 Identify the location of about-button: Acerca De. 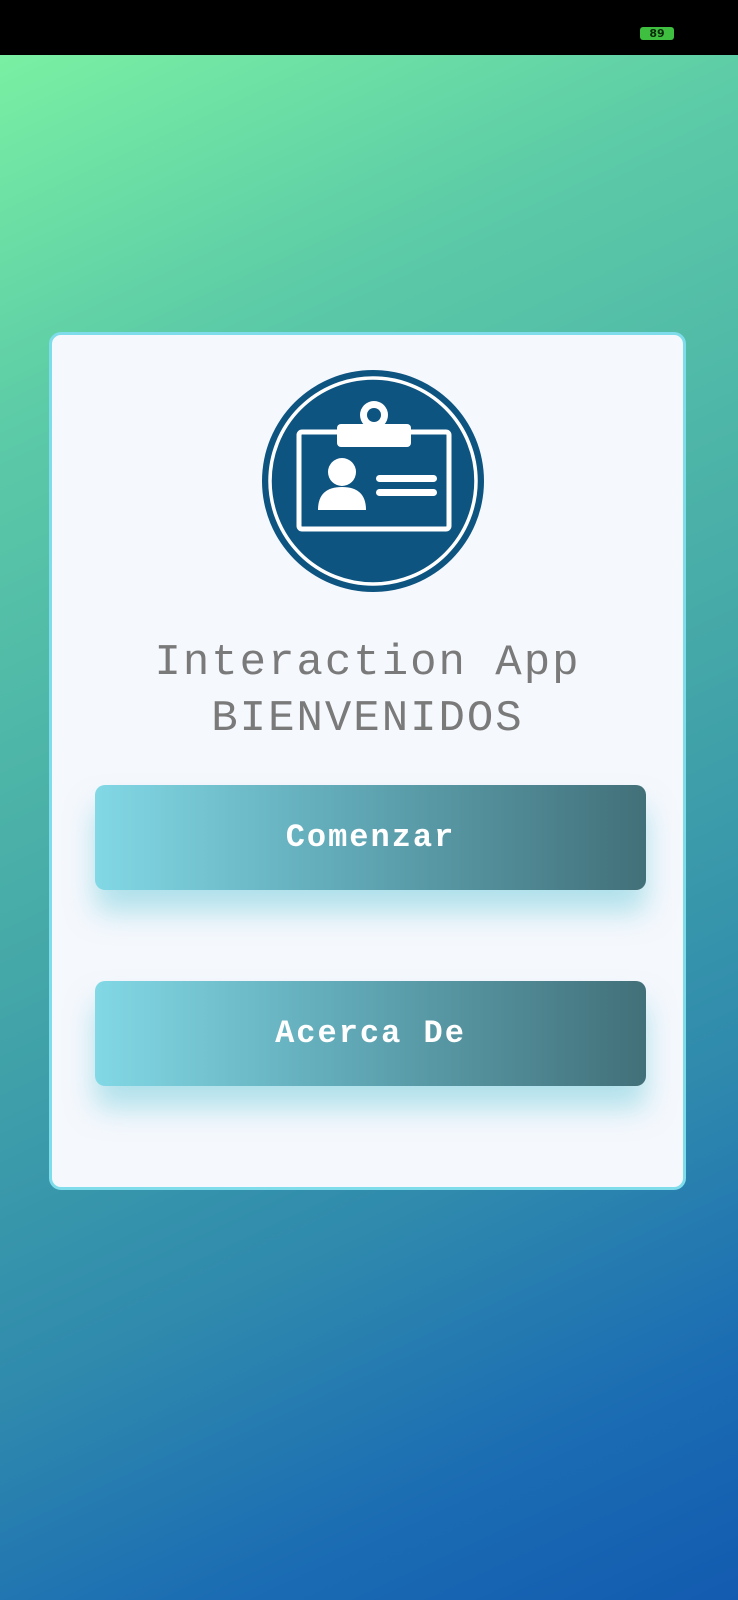
(370, 1033).